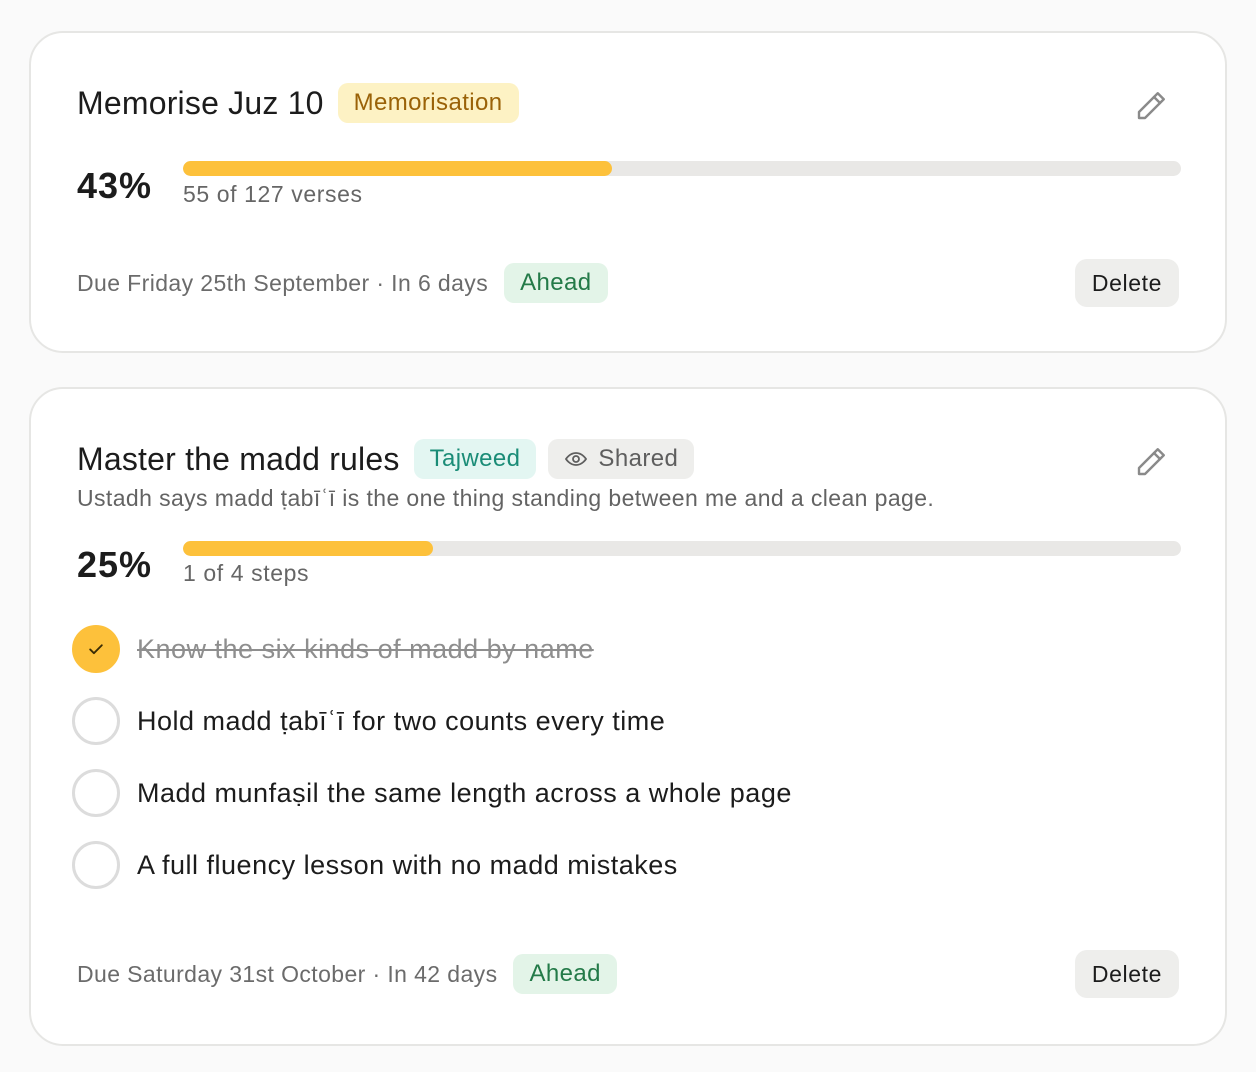  I want to click on due-date: Due Saturday 31st October · In 42 days, so click(287, 973).